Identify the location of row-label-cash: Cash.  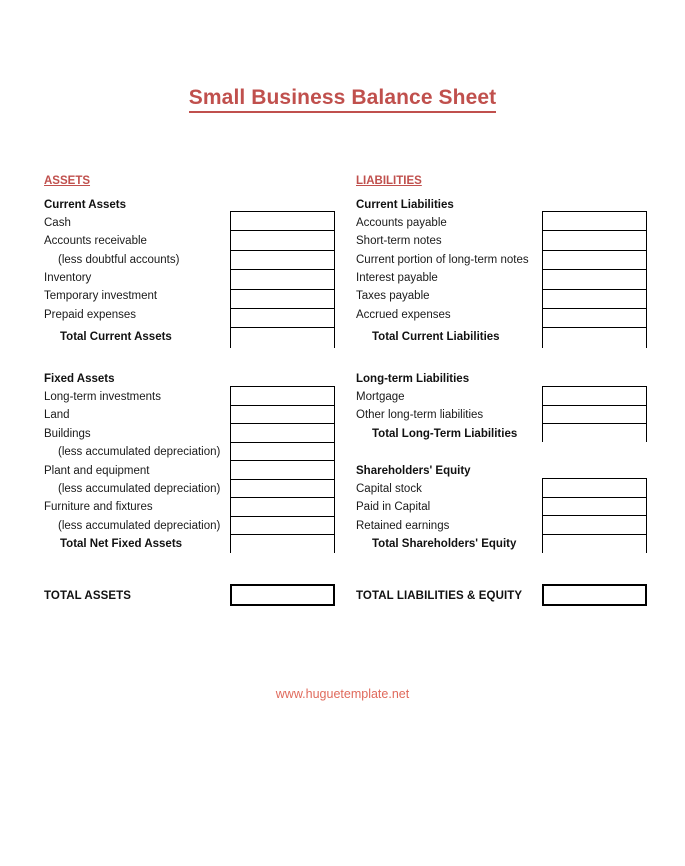
(57, 223).